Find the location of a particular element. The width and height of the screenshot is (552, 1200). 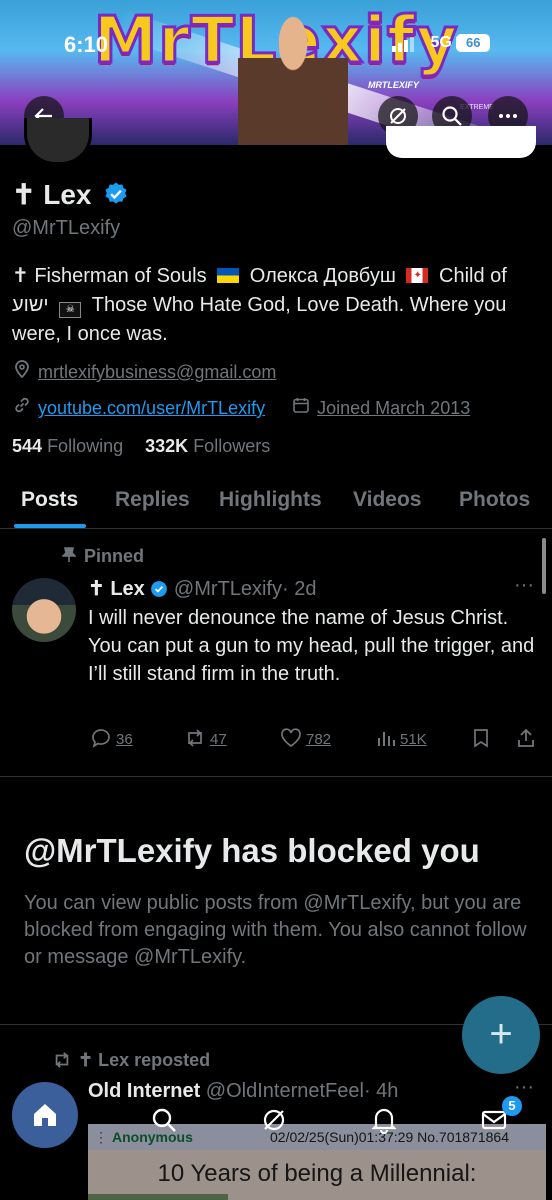

repost-time: · 4h is located at coordinates (381, 1091).